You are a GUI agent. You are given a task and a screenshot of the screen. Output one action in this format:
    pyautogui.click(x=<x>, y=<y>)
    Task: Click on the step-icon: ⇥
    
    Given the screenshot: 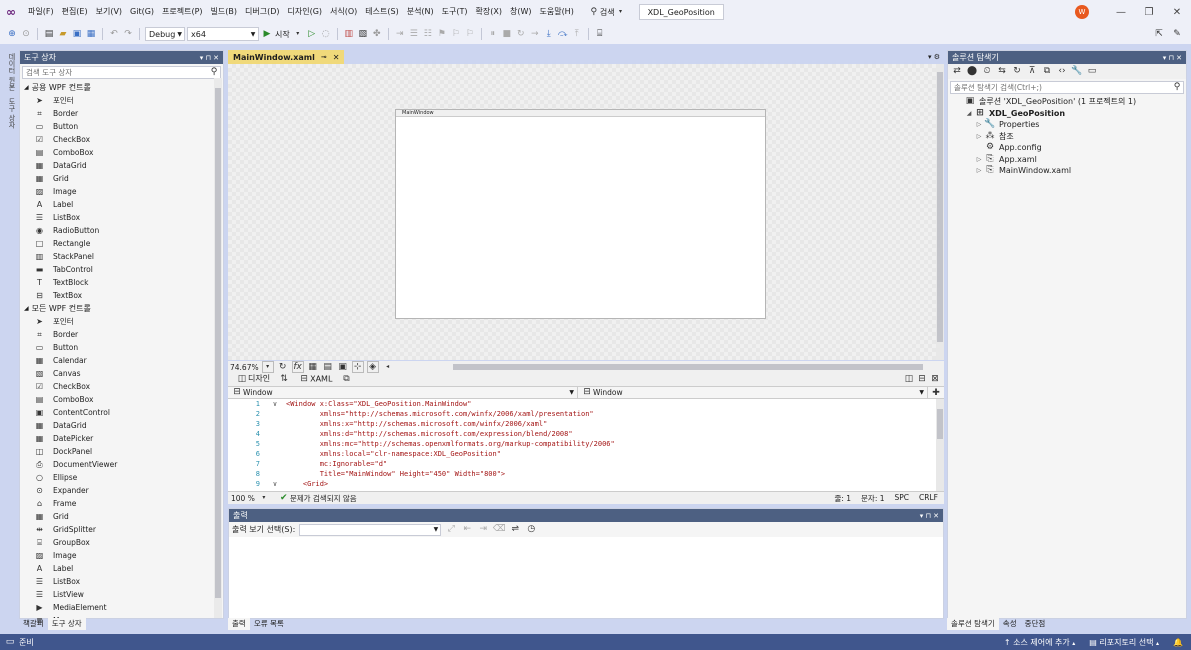 What is the action you would take?
    pyautogui.click(x=400, y=34)
    